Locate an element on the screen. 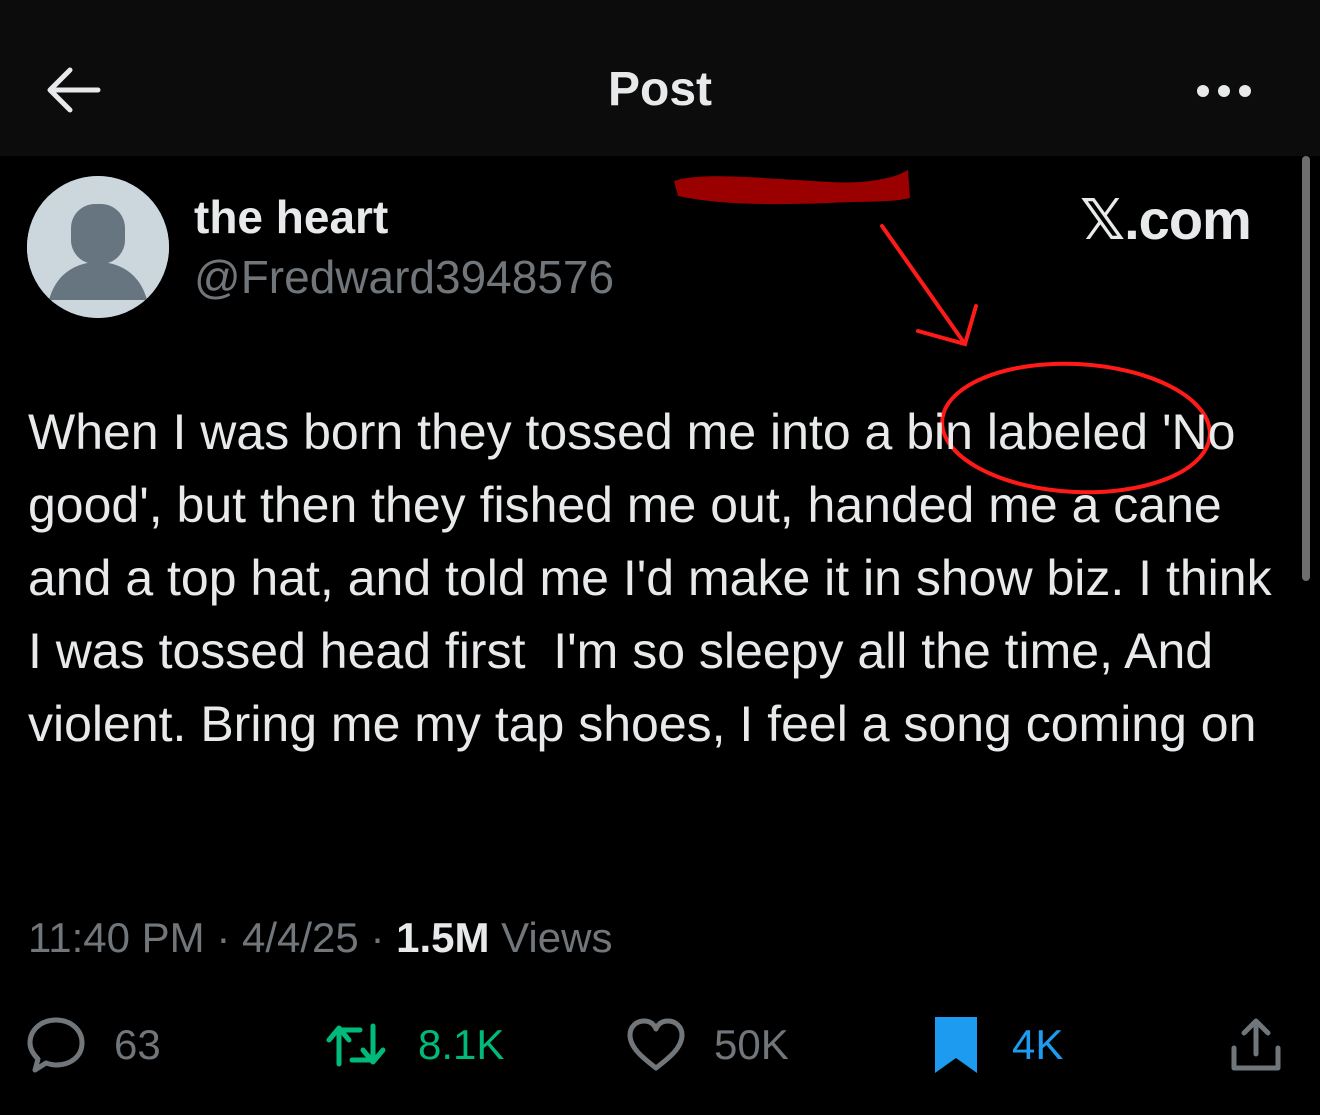 The width and height of the screenshot is (1320, 1115). post-metadata: 11:40 PM · 4/4/25 · 1.5M Views is located at coordinates (320, 938).